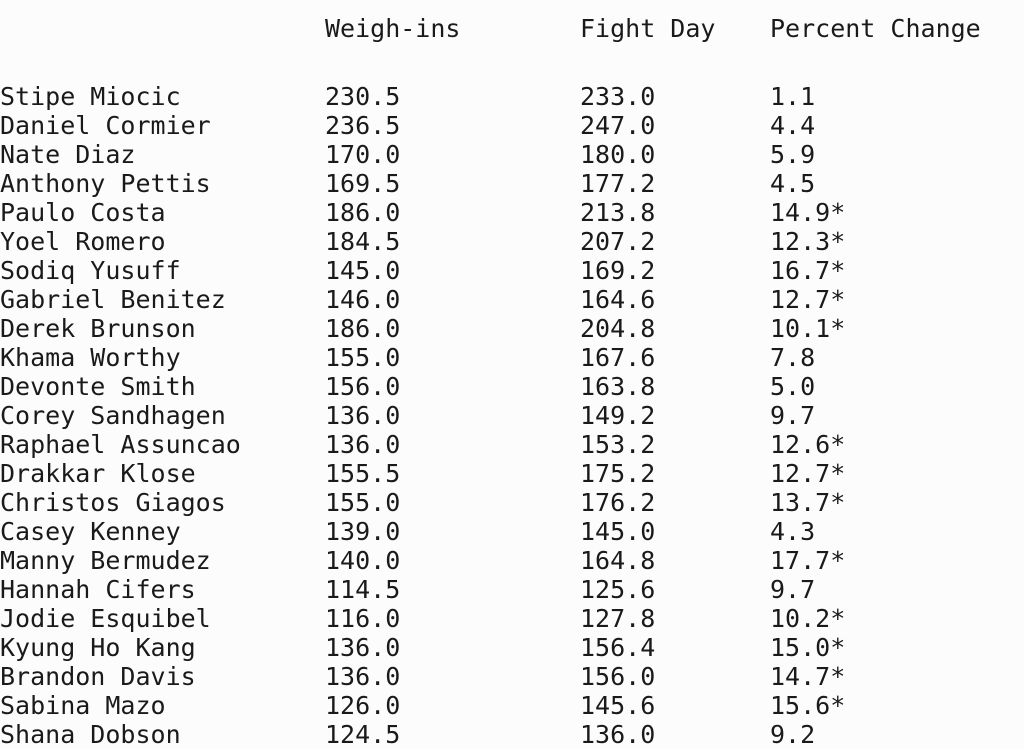  What do you see at coordinates (363, 125) in the screenshot?
I see `cell-weigh-ins: 236.5` at bounding box center [363, 125].